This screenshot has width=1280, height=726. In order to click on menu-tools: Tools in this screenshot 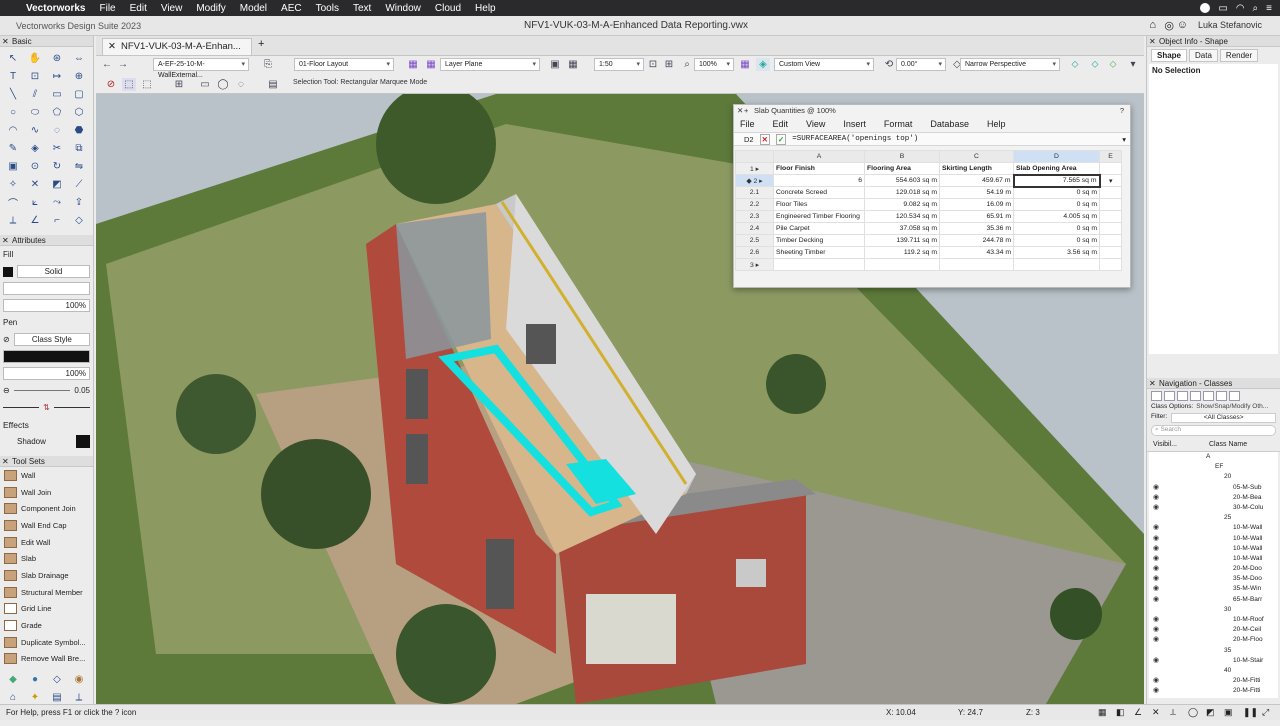, I will do `click(327, 8)`.